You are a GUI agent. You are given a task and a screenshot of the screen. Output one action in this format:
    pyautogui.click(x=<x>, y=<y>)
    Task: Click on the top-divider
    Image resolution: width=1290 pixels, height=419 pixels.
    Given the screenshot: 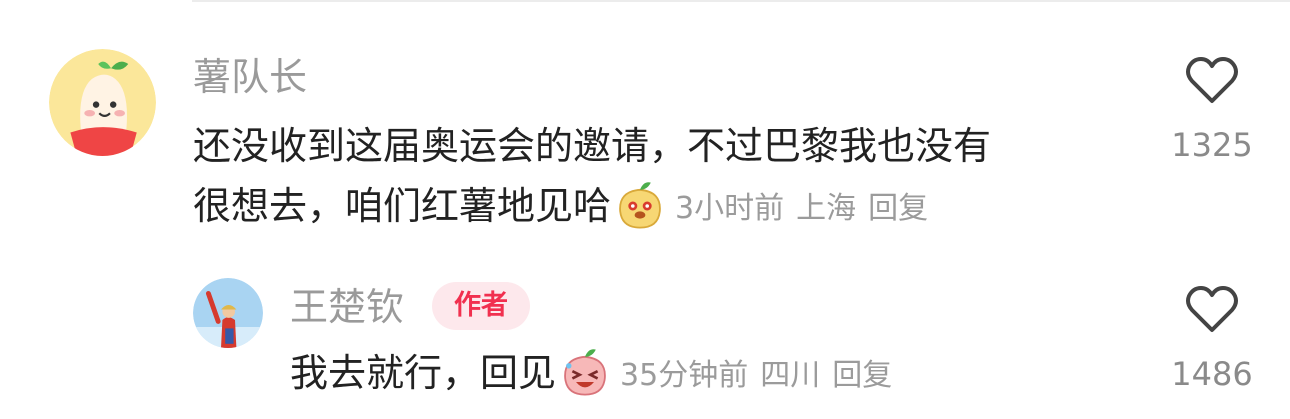 What is the action you would take?
    pyautogui.click(x=741, y=1)
    